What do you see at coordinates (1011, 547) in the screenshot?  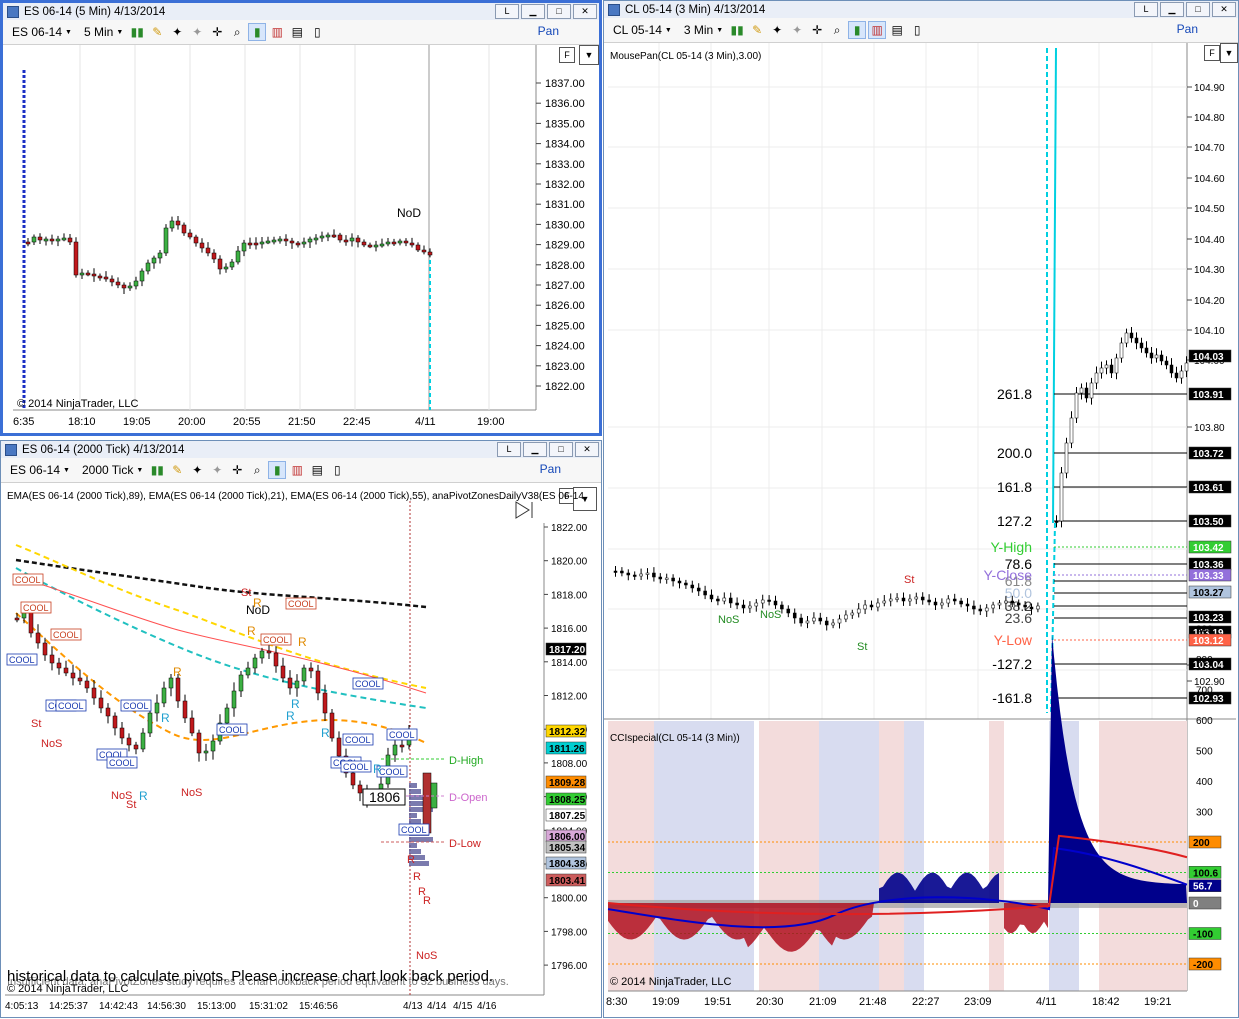 I see `y-high-label: Y-High` at bounding box center [1011, 547].